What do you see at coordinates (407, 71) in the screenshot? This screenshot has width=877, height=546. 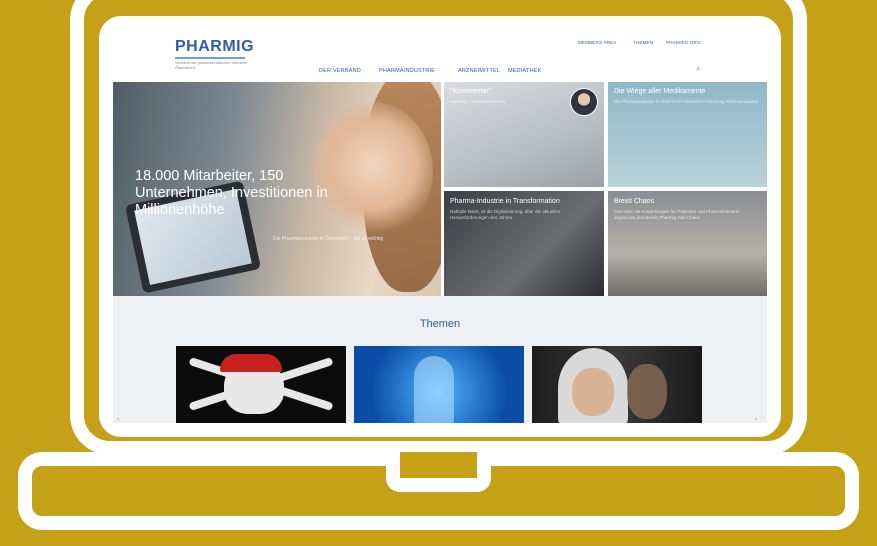 I see `mainnav-pharmaindustrie: PHARMAINDUSTRIE` at bounding box center [407, 71].